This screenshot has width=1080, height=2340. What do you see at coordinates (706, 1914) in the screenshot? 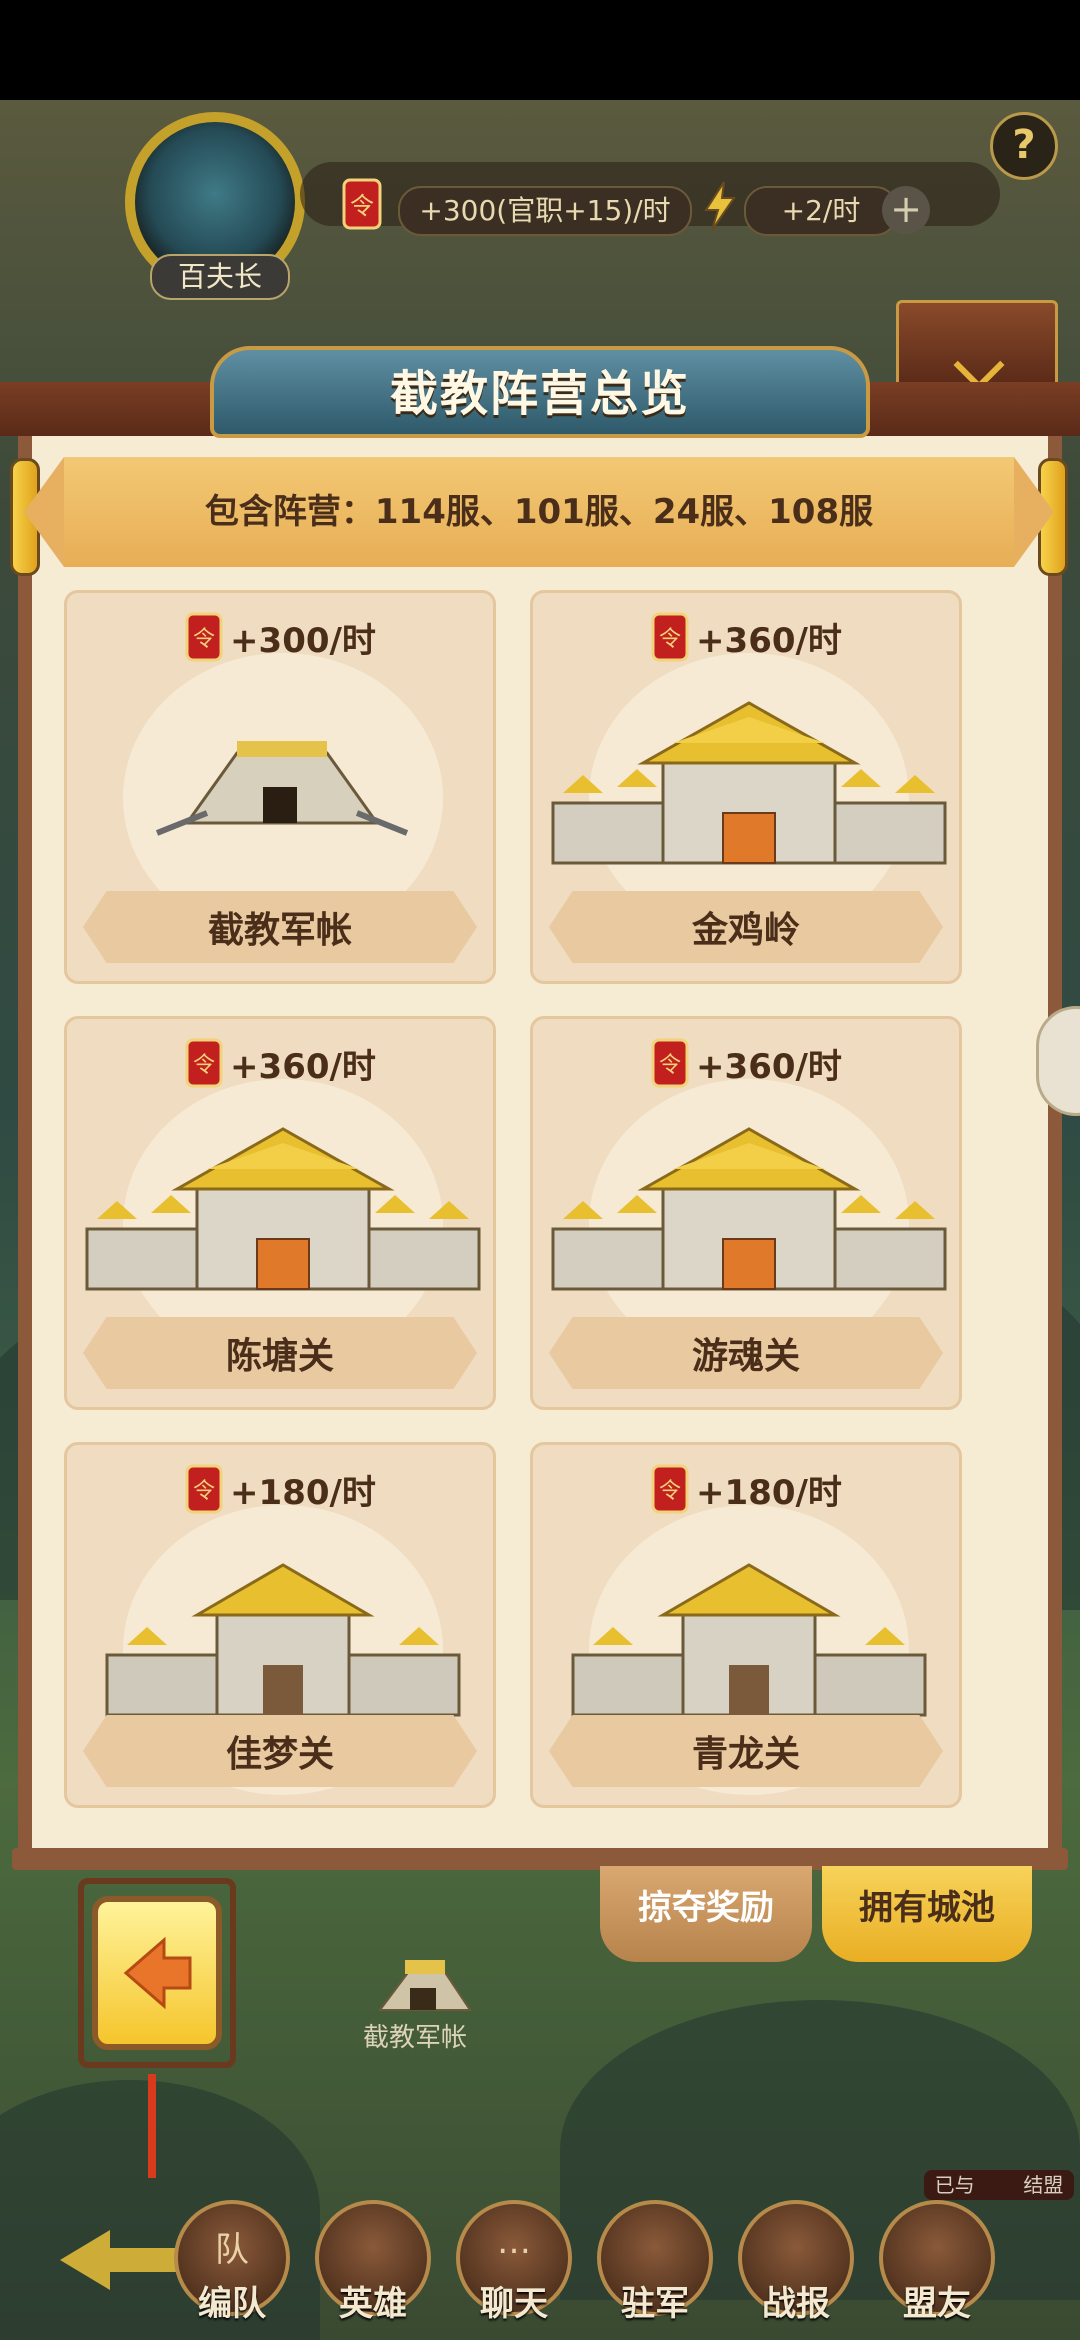
I see `tab-plunder-rewards: 掠夺奖励` at bounding box center [706, 1914].